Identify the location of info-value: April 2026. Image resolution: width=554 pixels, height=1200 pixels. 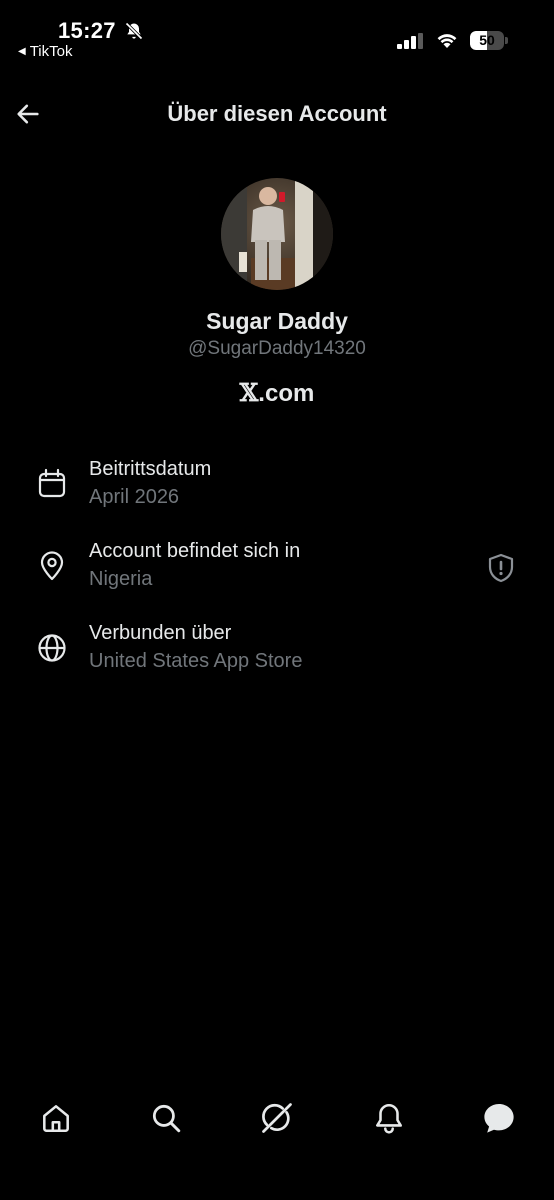
(134, 497).